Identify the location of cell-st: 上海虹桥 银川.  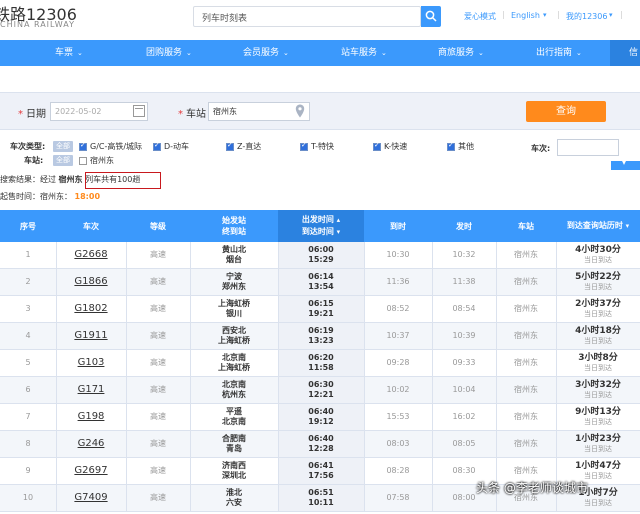
(234, 309).